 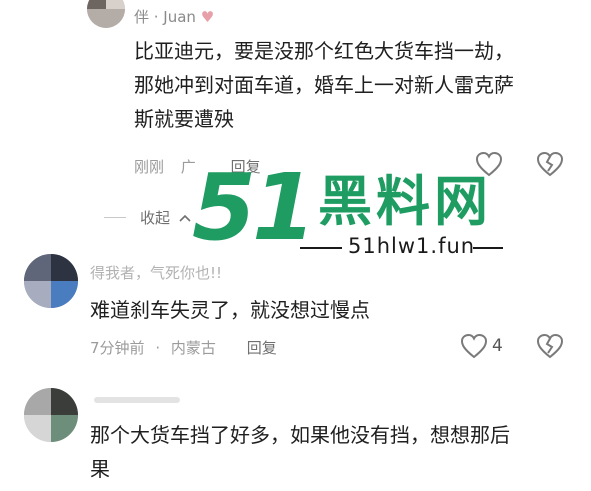 What do you see at coordinates (155, 218) in the screenshot?
I see `collapse-label: 收起` at bounding box center [155, 218].